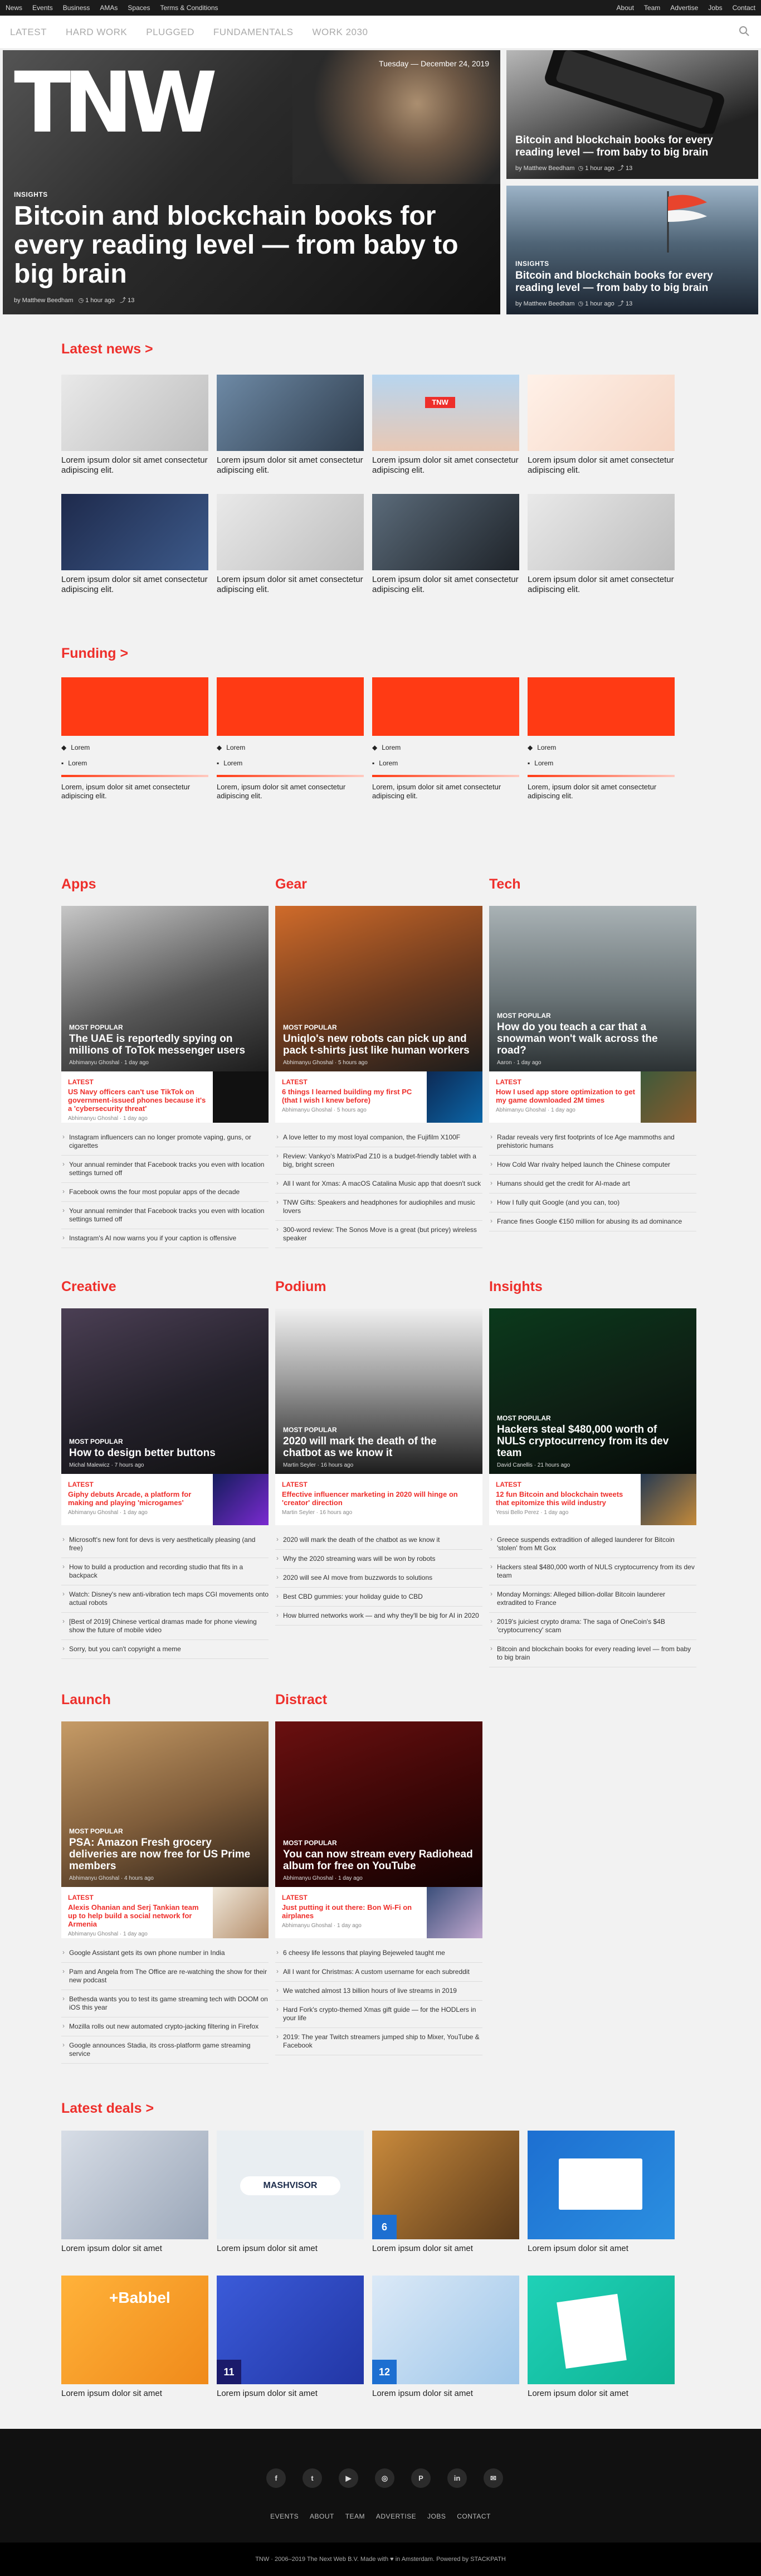 The height and width of the screenshot is (2576, 761). What do you see at coordinates (165, 884) in the screenshot?
I see `category-title: Apps` at bounding box center [165, 884].